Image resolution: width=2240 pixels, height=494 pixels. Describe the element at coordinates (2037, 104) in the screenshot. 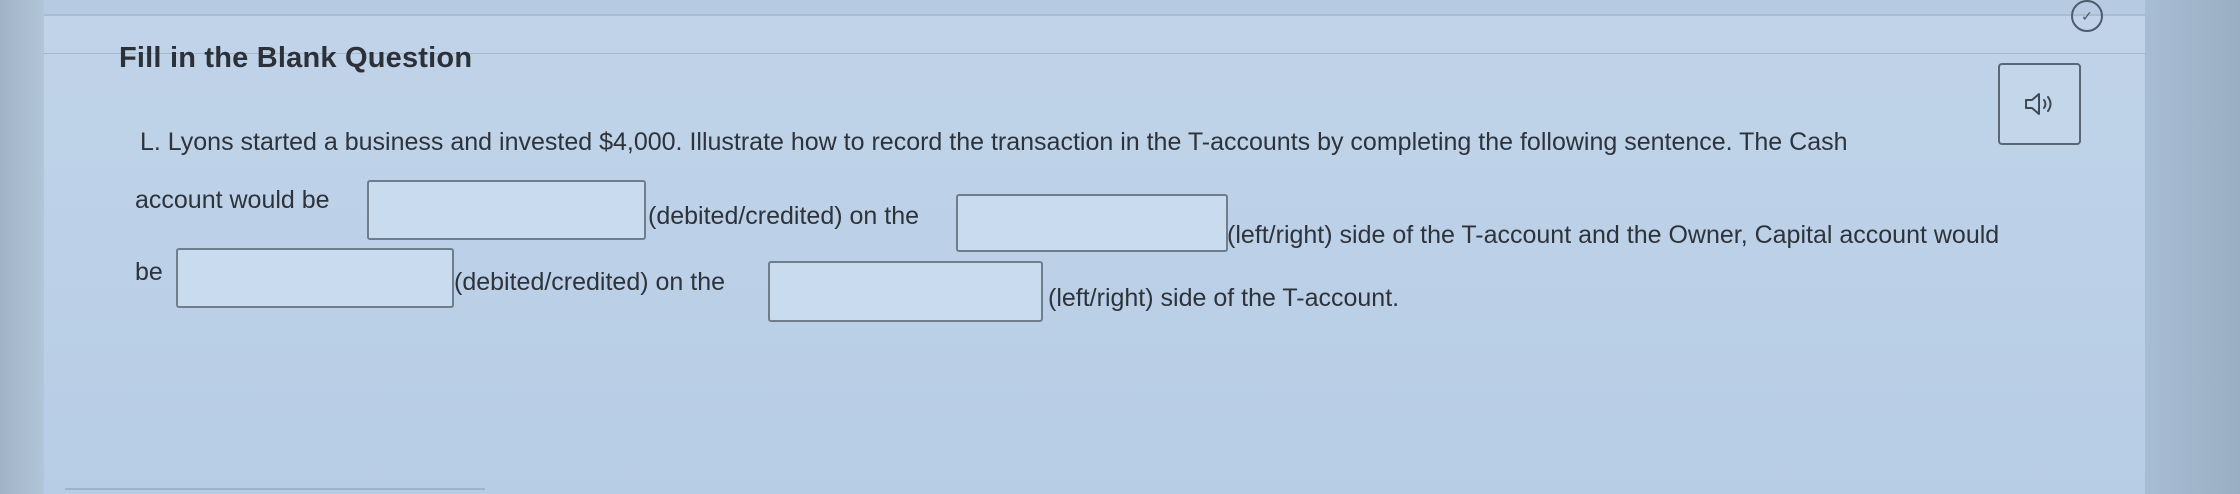

I see `speaker-icon` at that location.